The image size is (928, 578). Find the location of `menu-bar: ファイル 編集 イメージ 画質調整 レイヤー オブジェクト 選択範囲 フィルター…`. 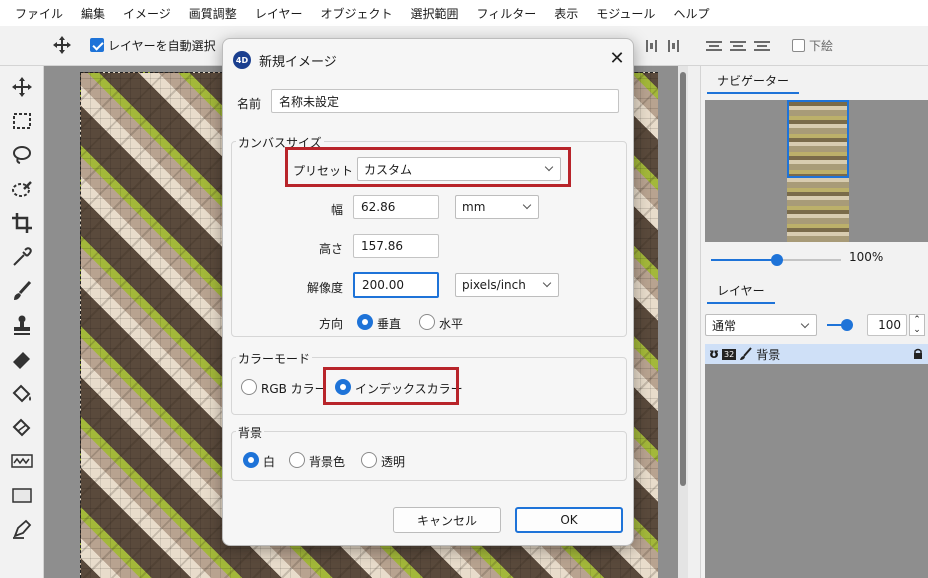

menu-bar: ファイル 編集 イメージ 画質調整 レイヤー オブジェクト 選択範囲 フィルター… is located at coordinates (464, 13).